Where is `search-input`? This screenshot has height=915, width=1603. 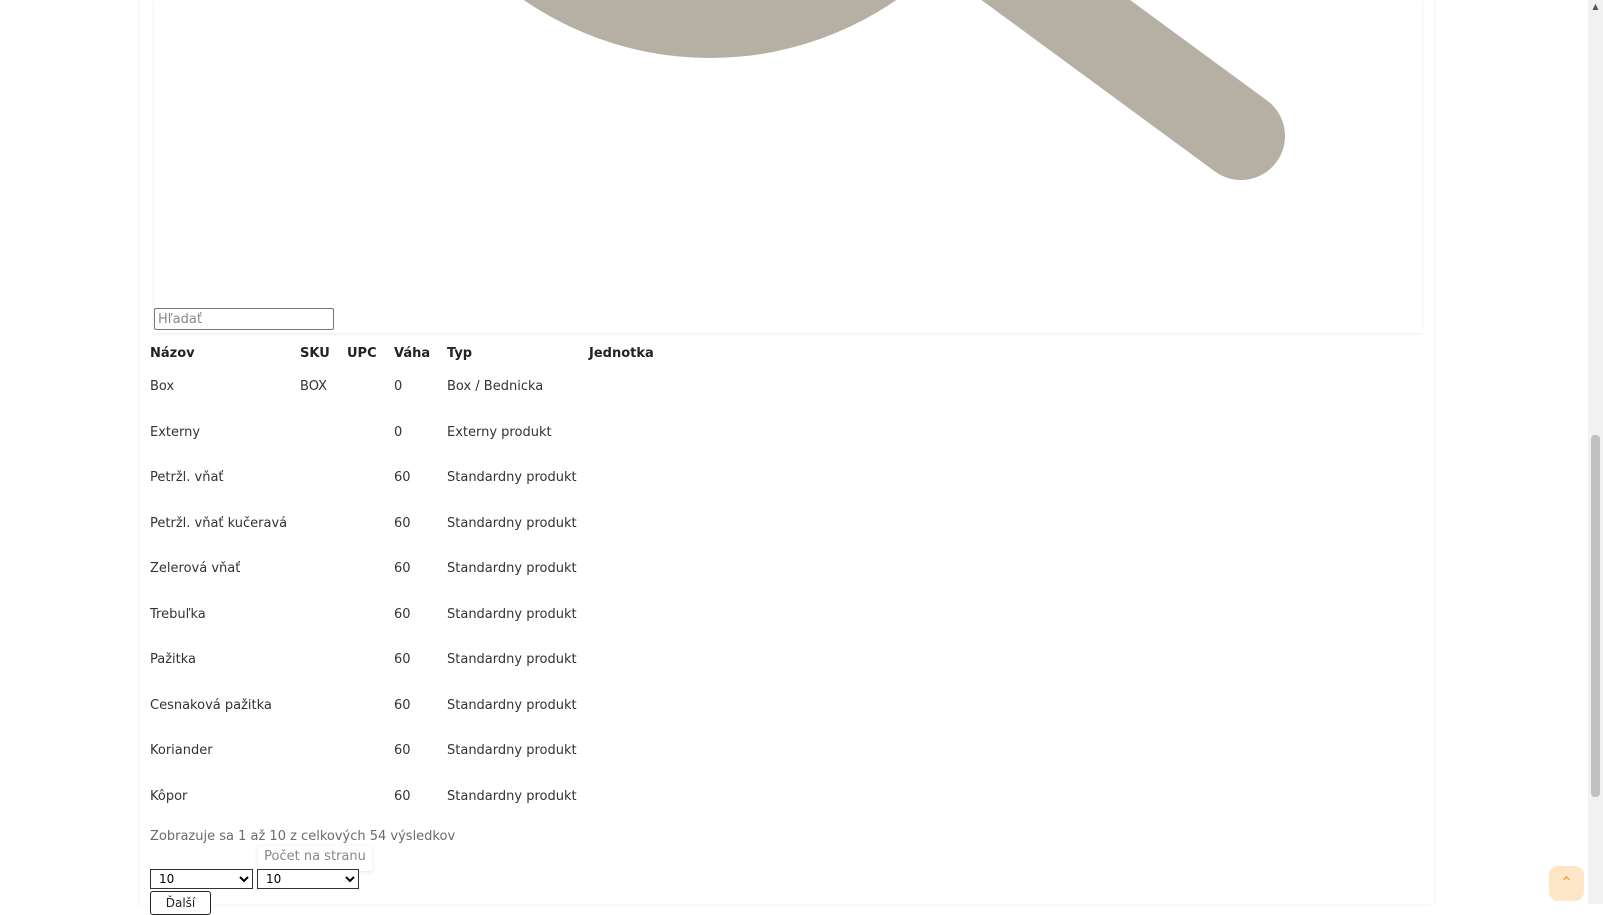
search-input is located at coordinates (244, 319).